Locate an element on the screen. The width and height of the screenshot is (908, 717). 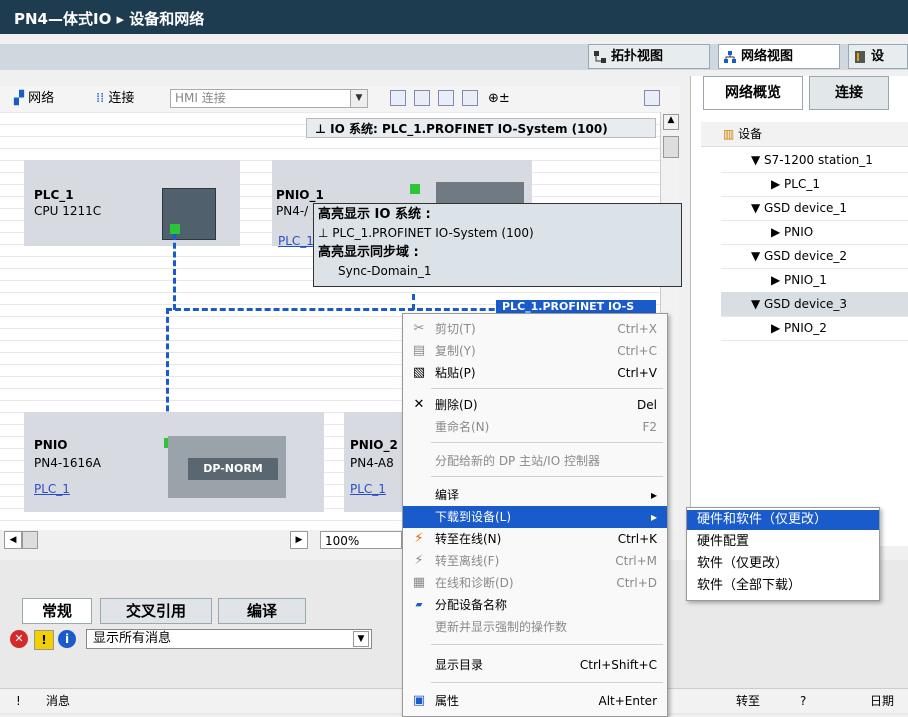
zoom-button: ⊕± is located at coordinates (499, 99).